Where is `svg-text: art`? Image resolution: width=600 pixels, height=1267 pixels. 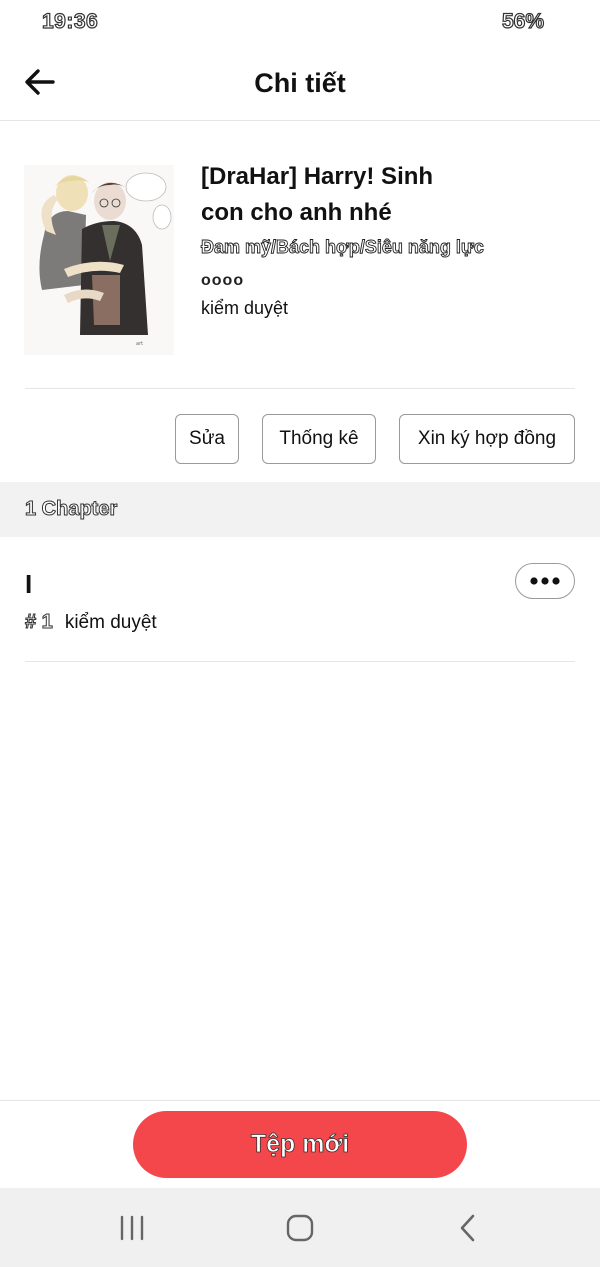
svg-text: art is located at coordinates (139, 344).